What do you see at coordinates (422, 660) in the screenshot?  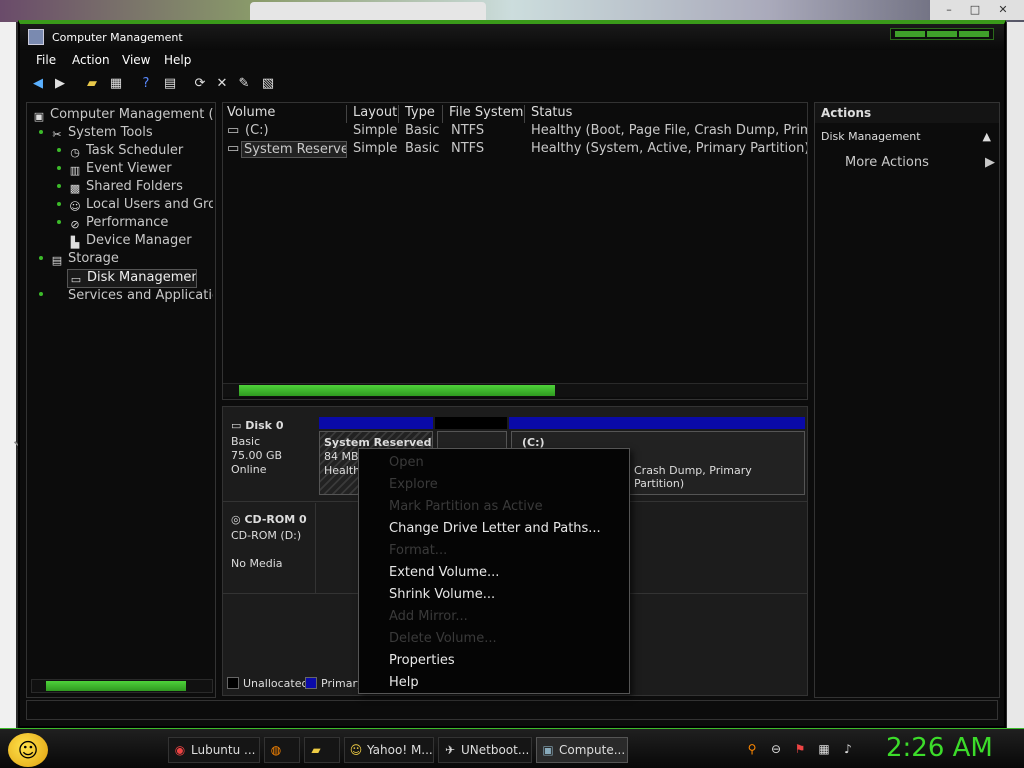 I see `menu-item-properties: Properties` at bounding box center [422, 660].